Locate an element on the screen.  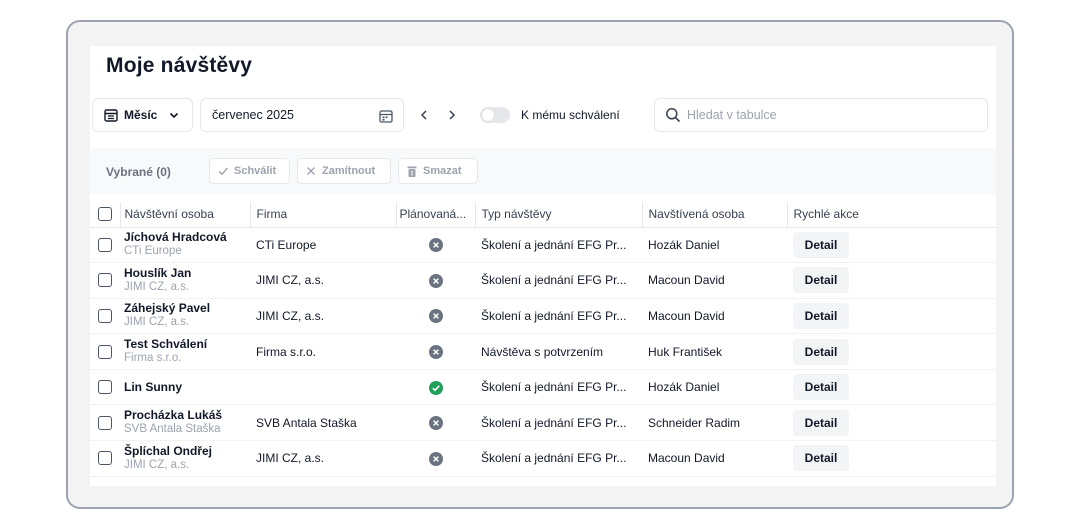
column-header: Rychlé akce is located at coordinates (891, 215).